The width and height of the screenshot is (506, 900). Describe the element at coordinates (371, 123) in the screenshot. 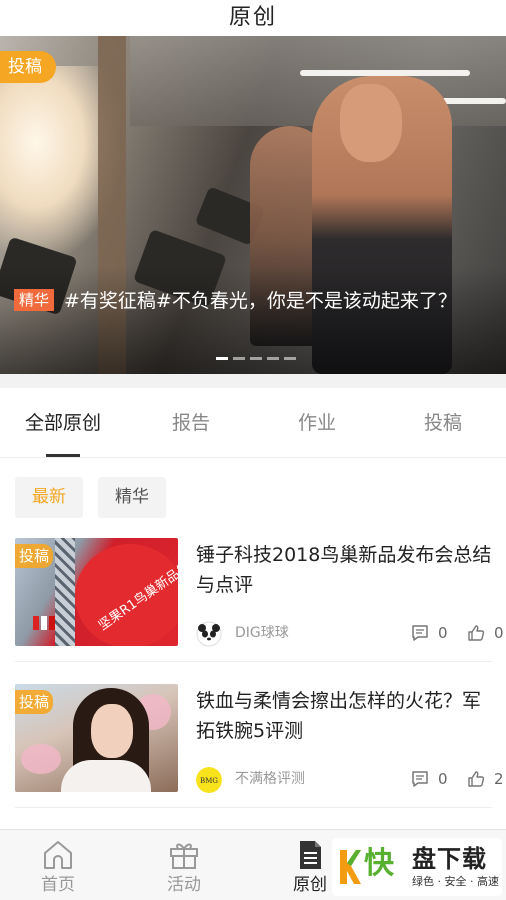

I see `runner-head` at that location.